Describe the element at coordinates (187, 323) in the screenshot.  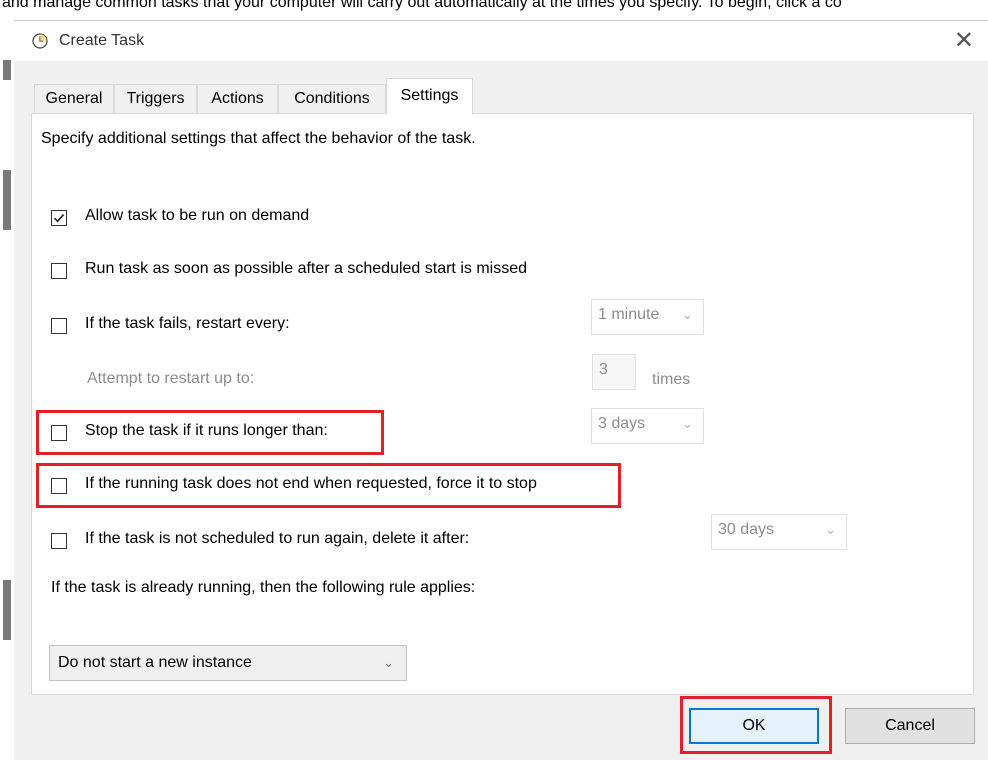
I see `restart-on-fail-label: If the task fails, restart every:` at that location.